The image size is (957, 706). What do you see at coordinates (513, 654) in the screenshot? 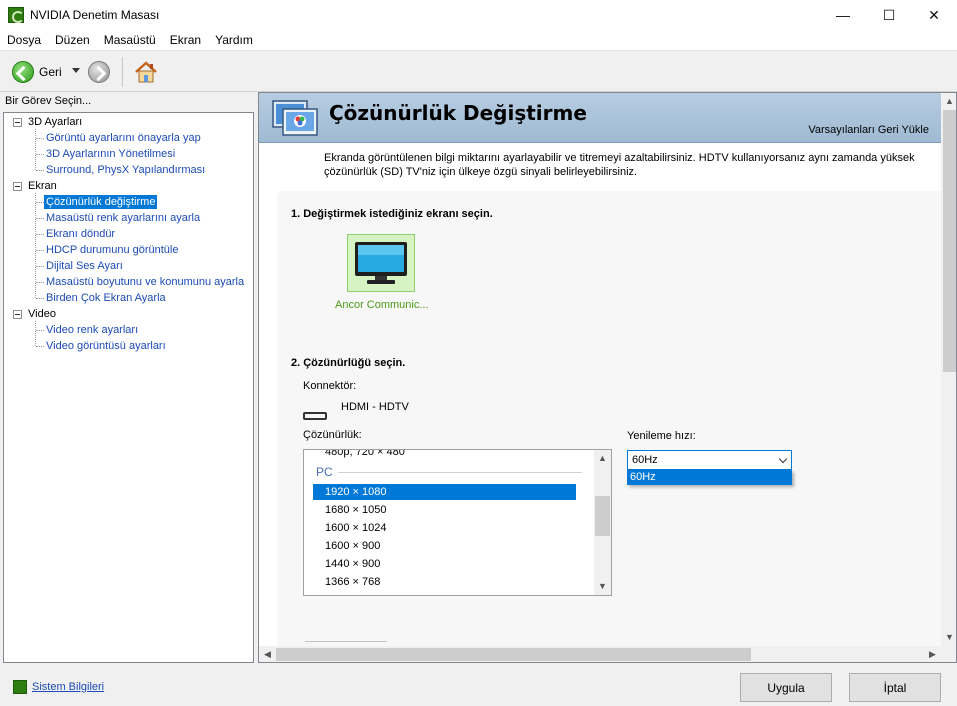
I see `horizontal-scroll-thumb` at bounding box center [513, 654].